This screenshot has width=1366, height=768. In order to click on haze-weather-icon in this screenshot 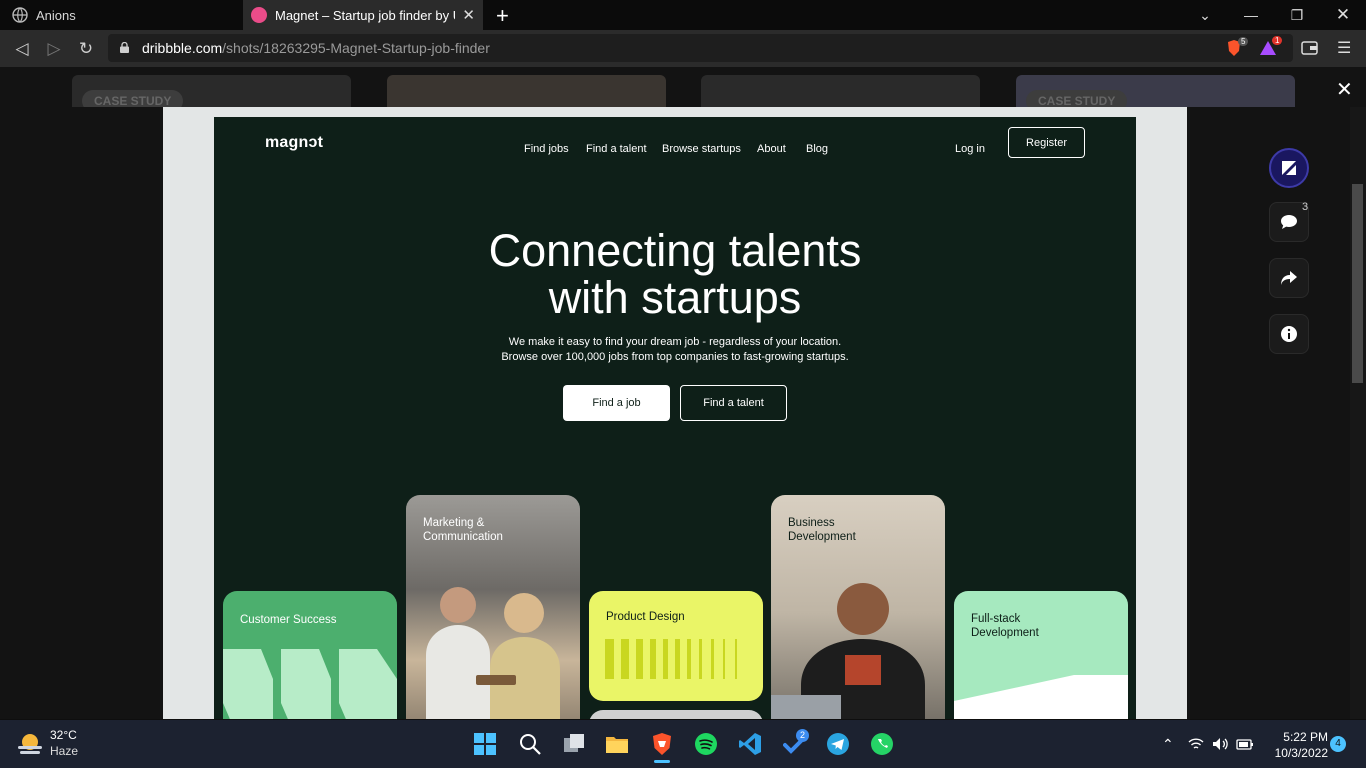, I will do `click(30, 744)`.